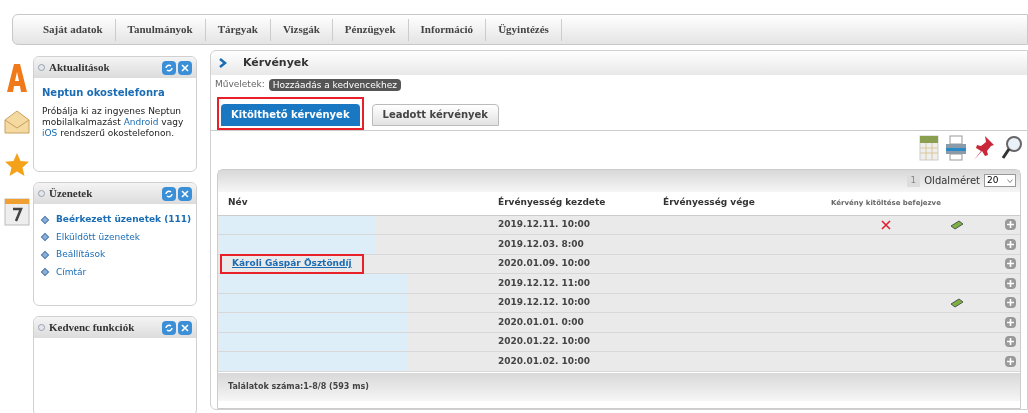 The image size is (1028, 413). Describe the element at coordinates (545, 263) in the screenshot. I see `table-cell-text: 2020.01.09. 10:00` at that location.